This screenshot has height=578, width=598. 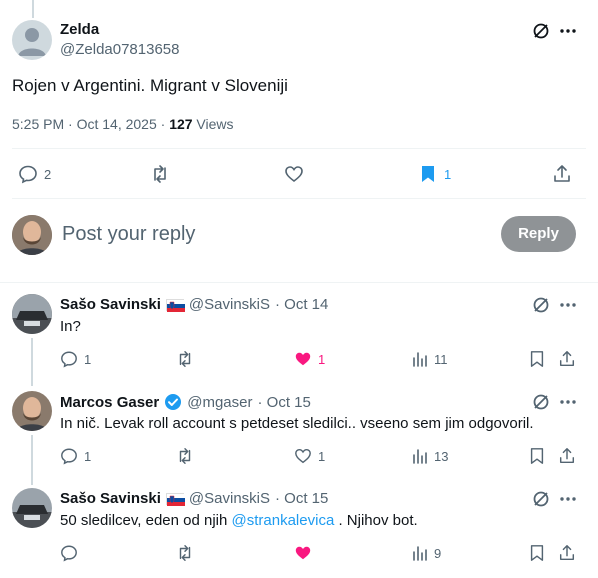 I want to click on reply-author-name: Marcos Gaser, so click(x=109, y=402).